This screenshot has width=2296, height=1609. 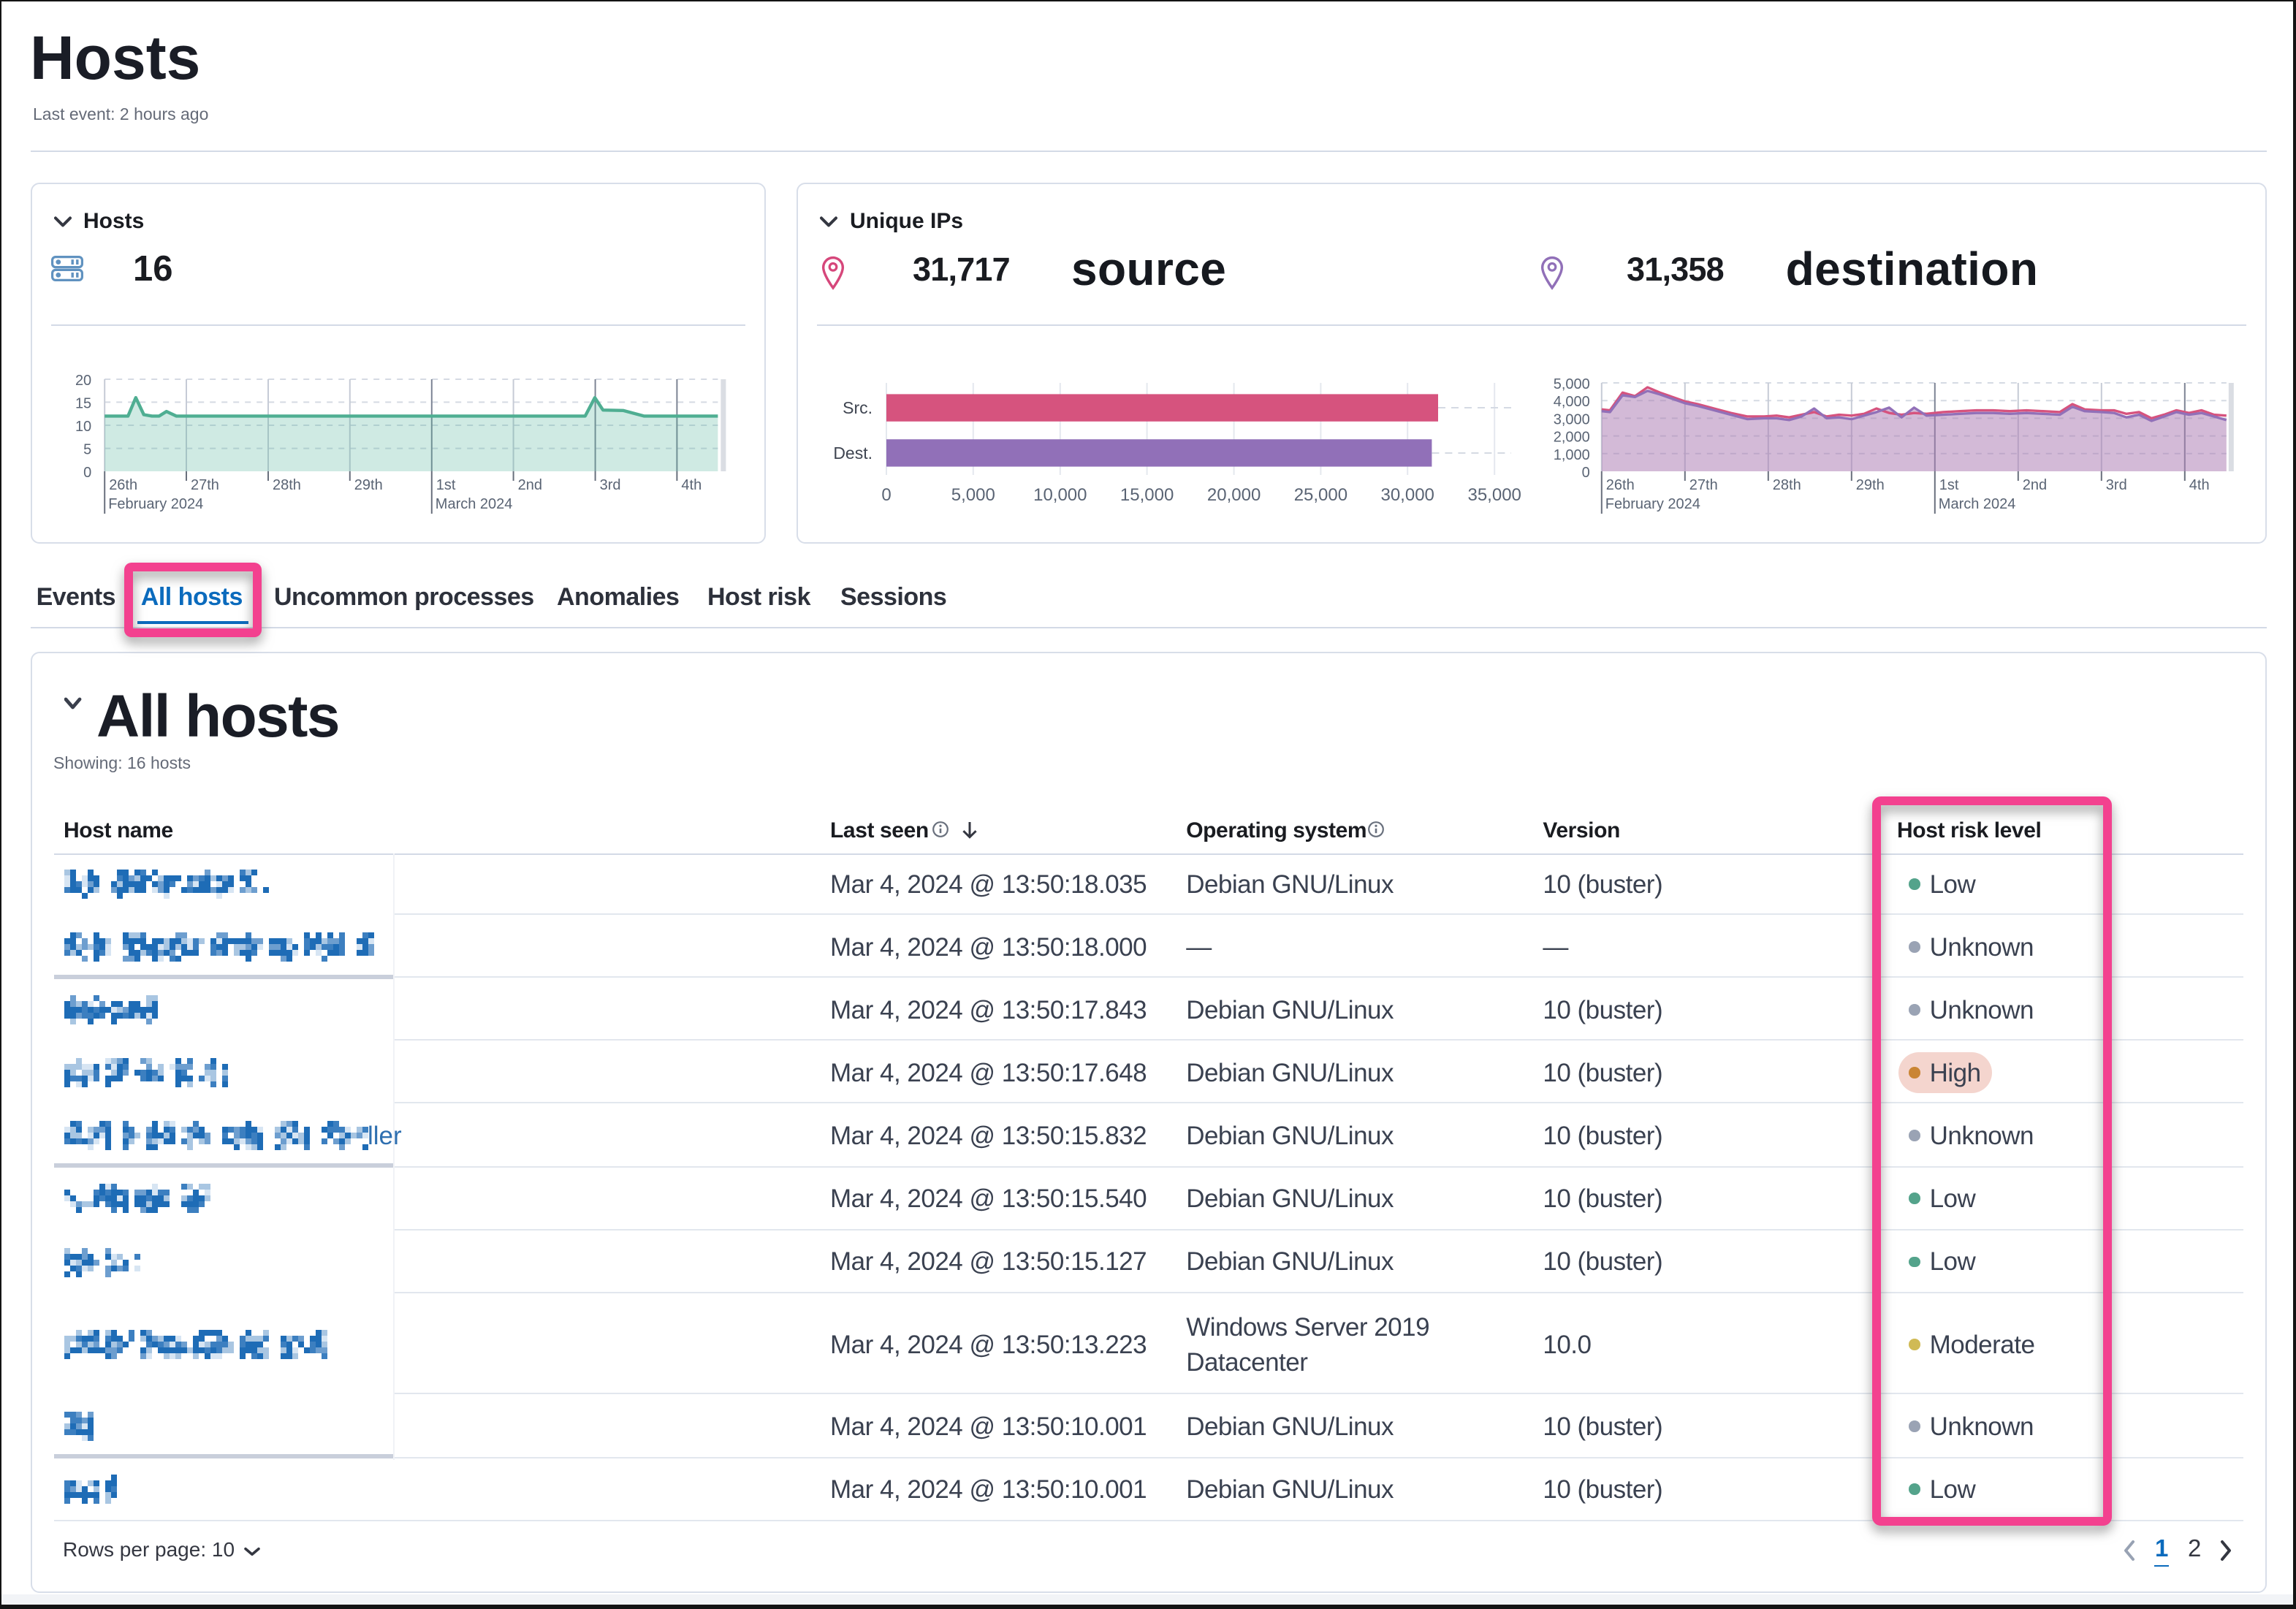 I want to click on svg-text: 10, so click(x=83, y=427).